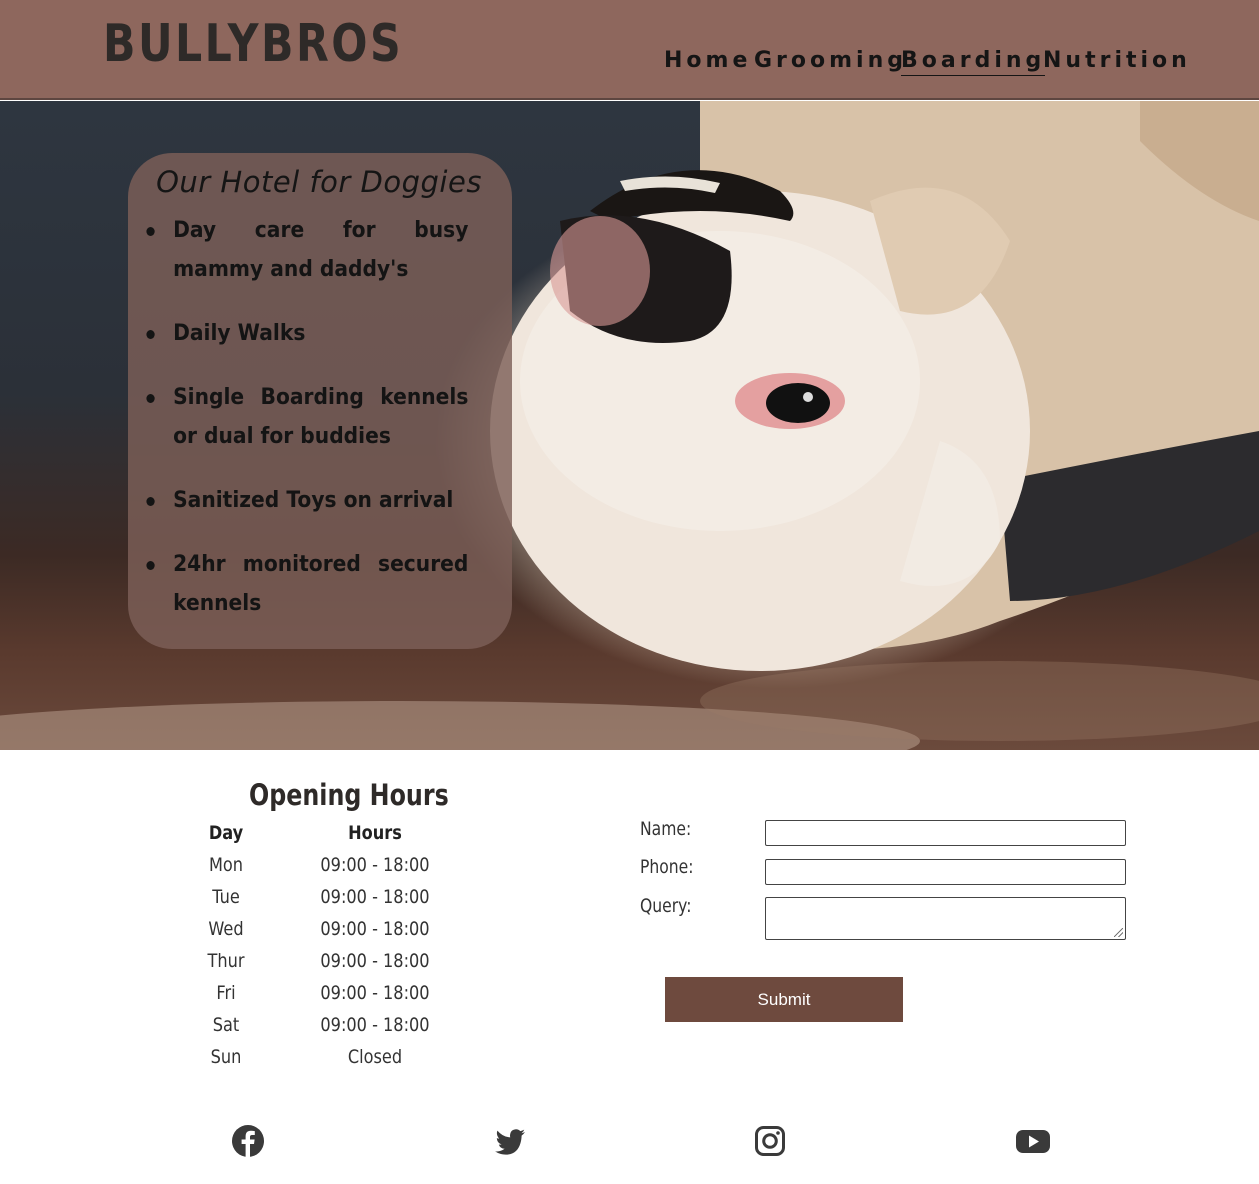 This screenshot has height=1184, width=1259. I want to click on table-row: Mon 09:00 - 18:00, so click(305, 870).